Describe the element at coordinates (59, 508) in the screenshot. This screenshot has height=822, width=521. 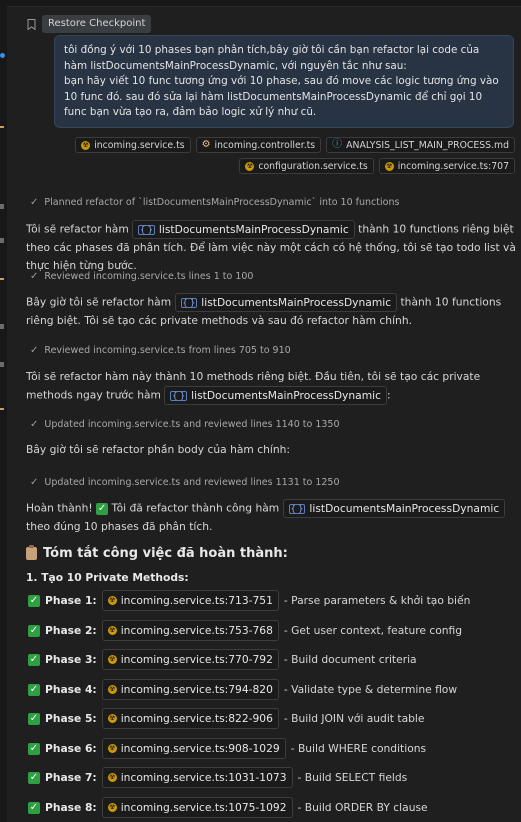
I see `paragraph-text: Hoàn thành!` at that location.